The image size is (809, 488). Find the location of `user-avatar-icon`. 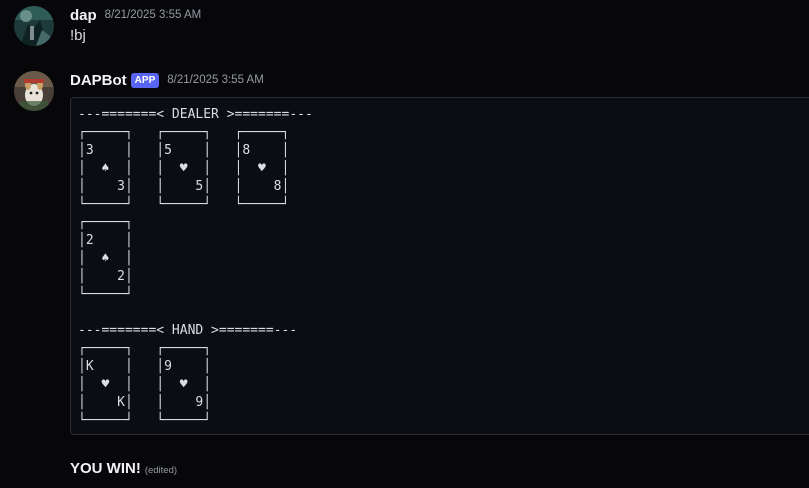

user-avatar-icon is located at coordinates (34, 26).